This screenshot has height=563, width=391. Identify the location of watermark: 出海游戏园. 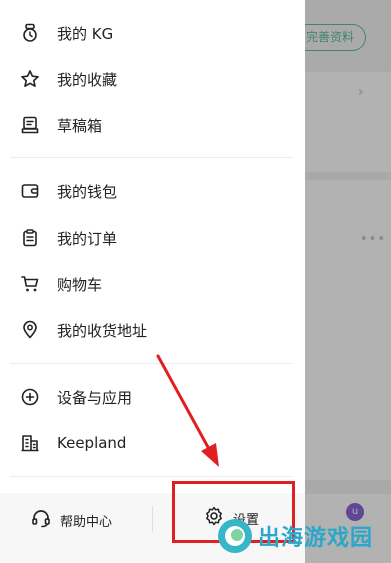
(294, 536).